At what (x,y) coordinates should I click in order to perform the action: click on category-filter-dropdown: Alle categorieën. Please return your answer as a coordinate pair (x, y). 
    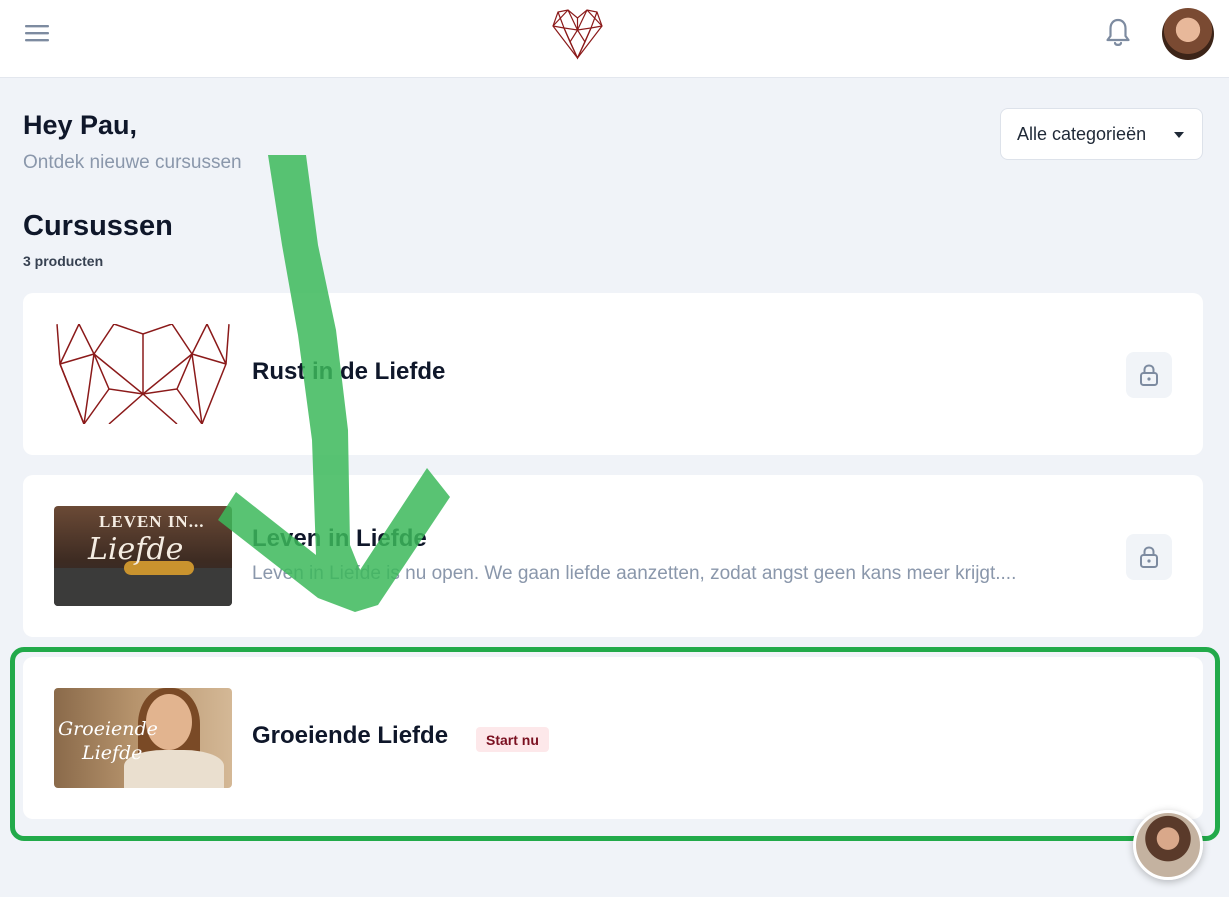
    Looking at the image, I should click on (1101, 134).